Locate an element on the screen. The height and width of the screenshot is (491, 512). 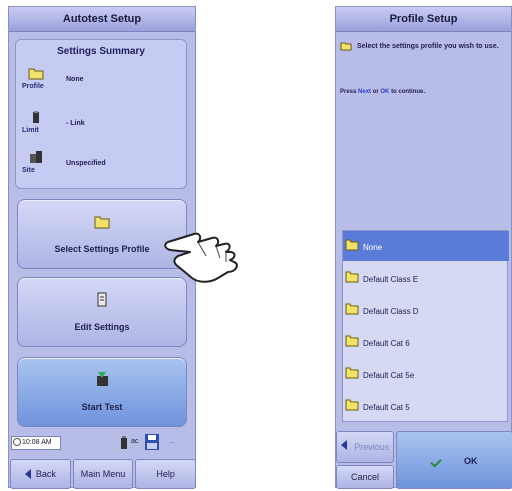
ok-label: OK is located at coordinates (471, 461).